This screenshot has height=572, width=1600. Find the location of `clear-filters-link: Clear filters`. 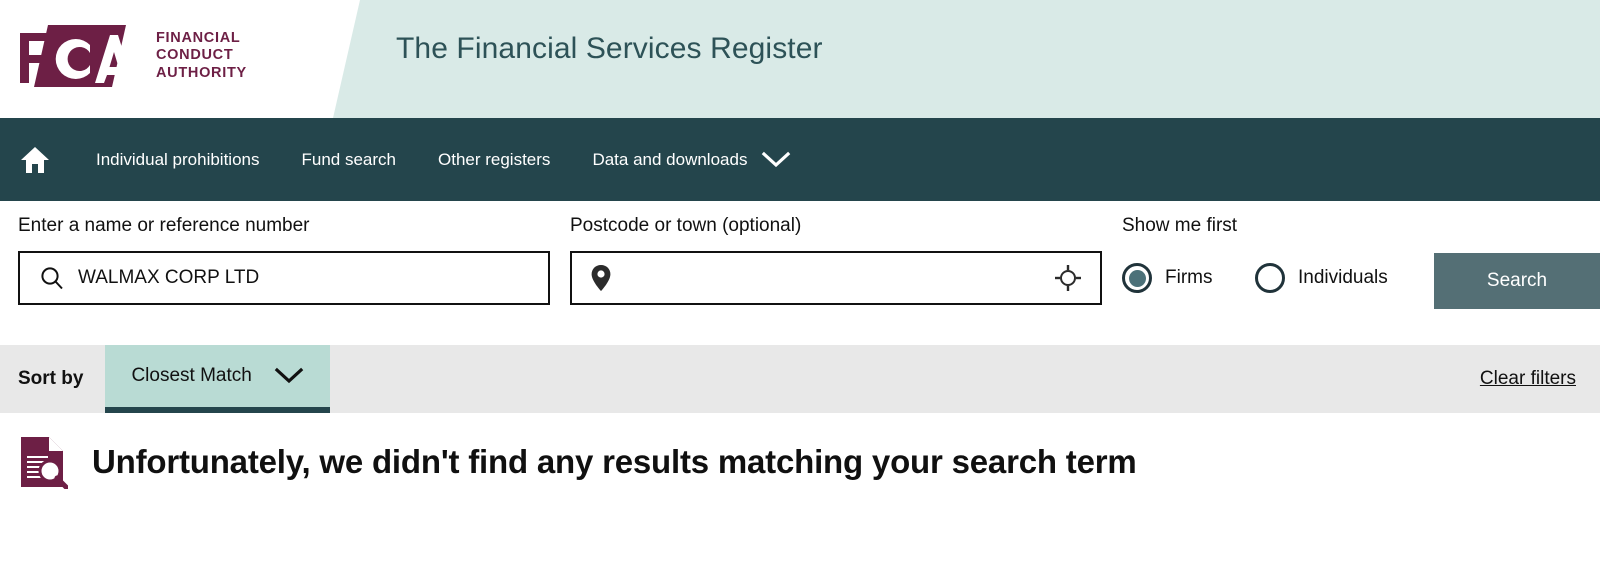

clear-filters-link: Clear filters is located at coordinates (1528, 379).